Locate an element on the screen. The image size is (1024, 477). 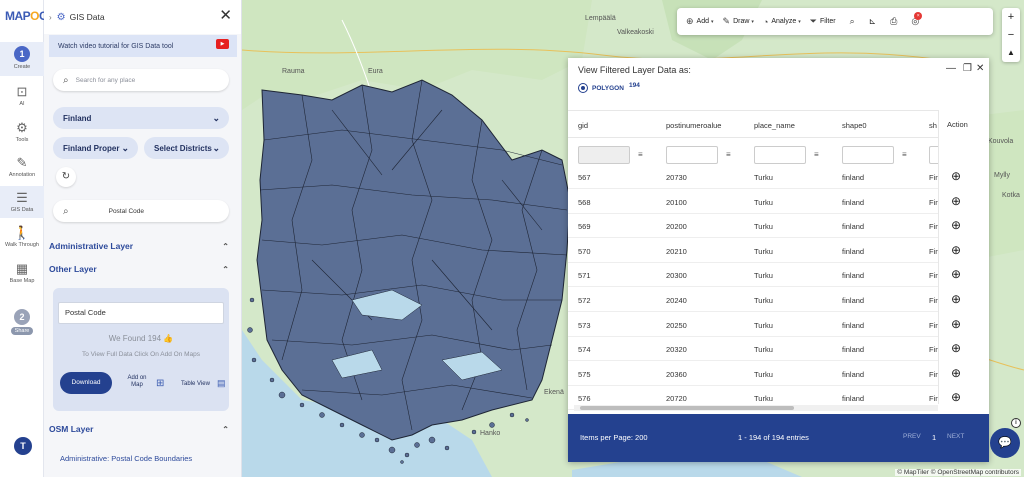
prev-button: PREV is located at coordinates (912, 436).